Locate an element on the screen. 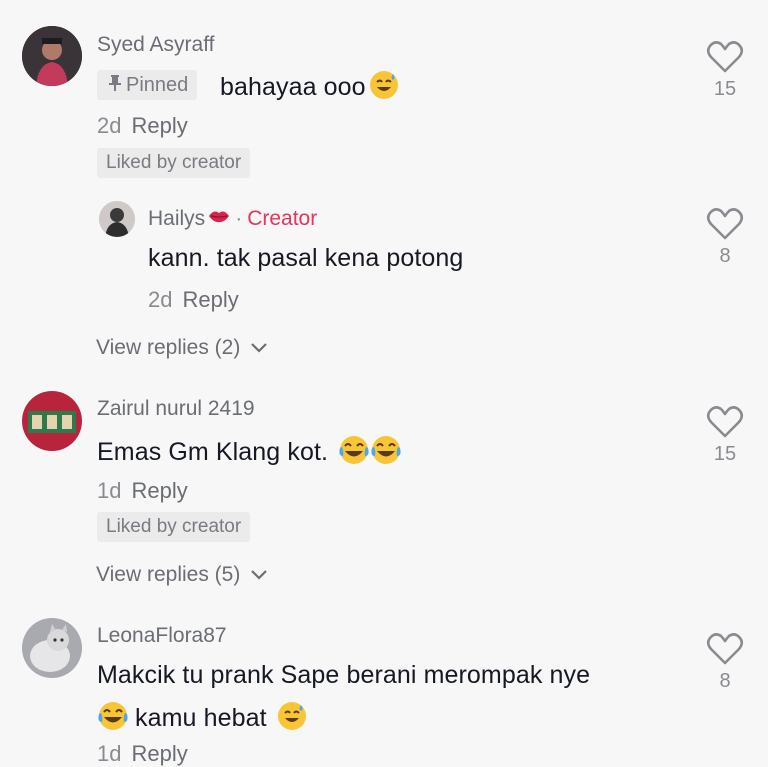 Image resolution: width=768 pixels, height=767 pixels. comment-meta: 2d Reply is located at coordinates (142, 126).